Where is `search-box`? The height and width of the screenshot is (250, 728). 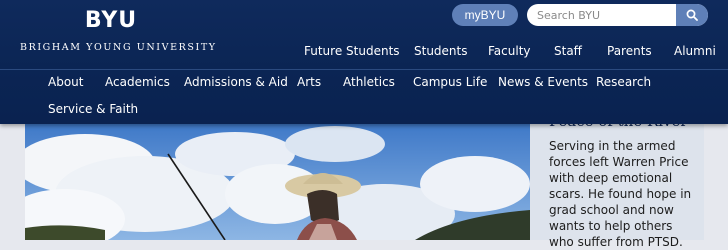 search-box is located at coordinates (617, 15).